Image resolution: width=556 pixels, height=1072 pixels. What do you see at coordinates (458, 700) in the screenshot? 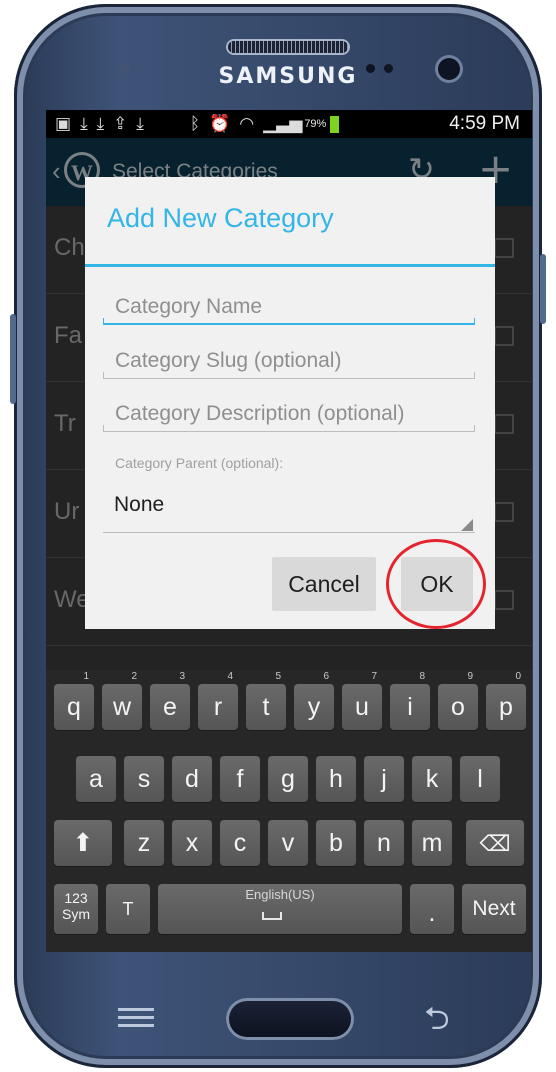
I see `key-o: 9o` at bounding box center [458, 700].